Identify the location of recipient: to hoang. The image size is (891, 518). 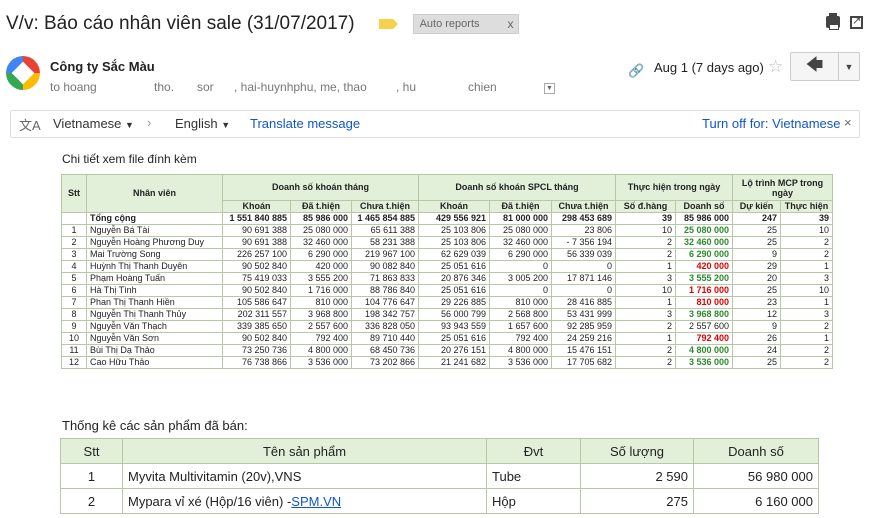
(73, 87).